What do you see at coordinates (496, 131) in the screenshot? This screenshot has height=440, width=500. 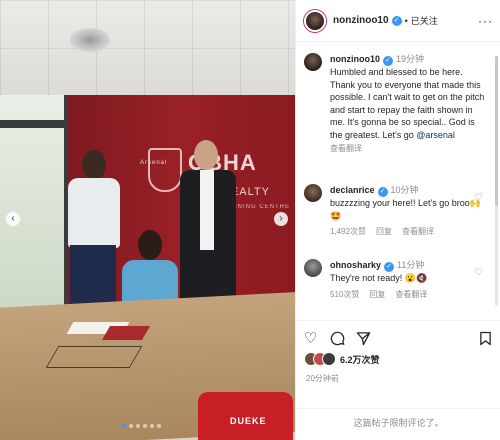 I see `scrollbar-thumb` at bounding box center [496, 131].